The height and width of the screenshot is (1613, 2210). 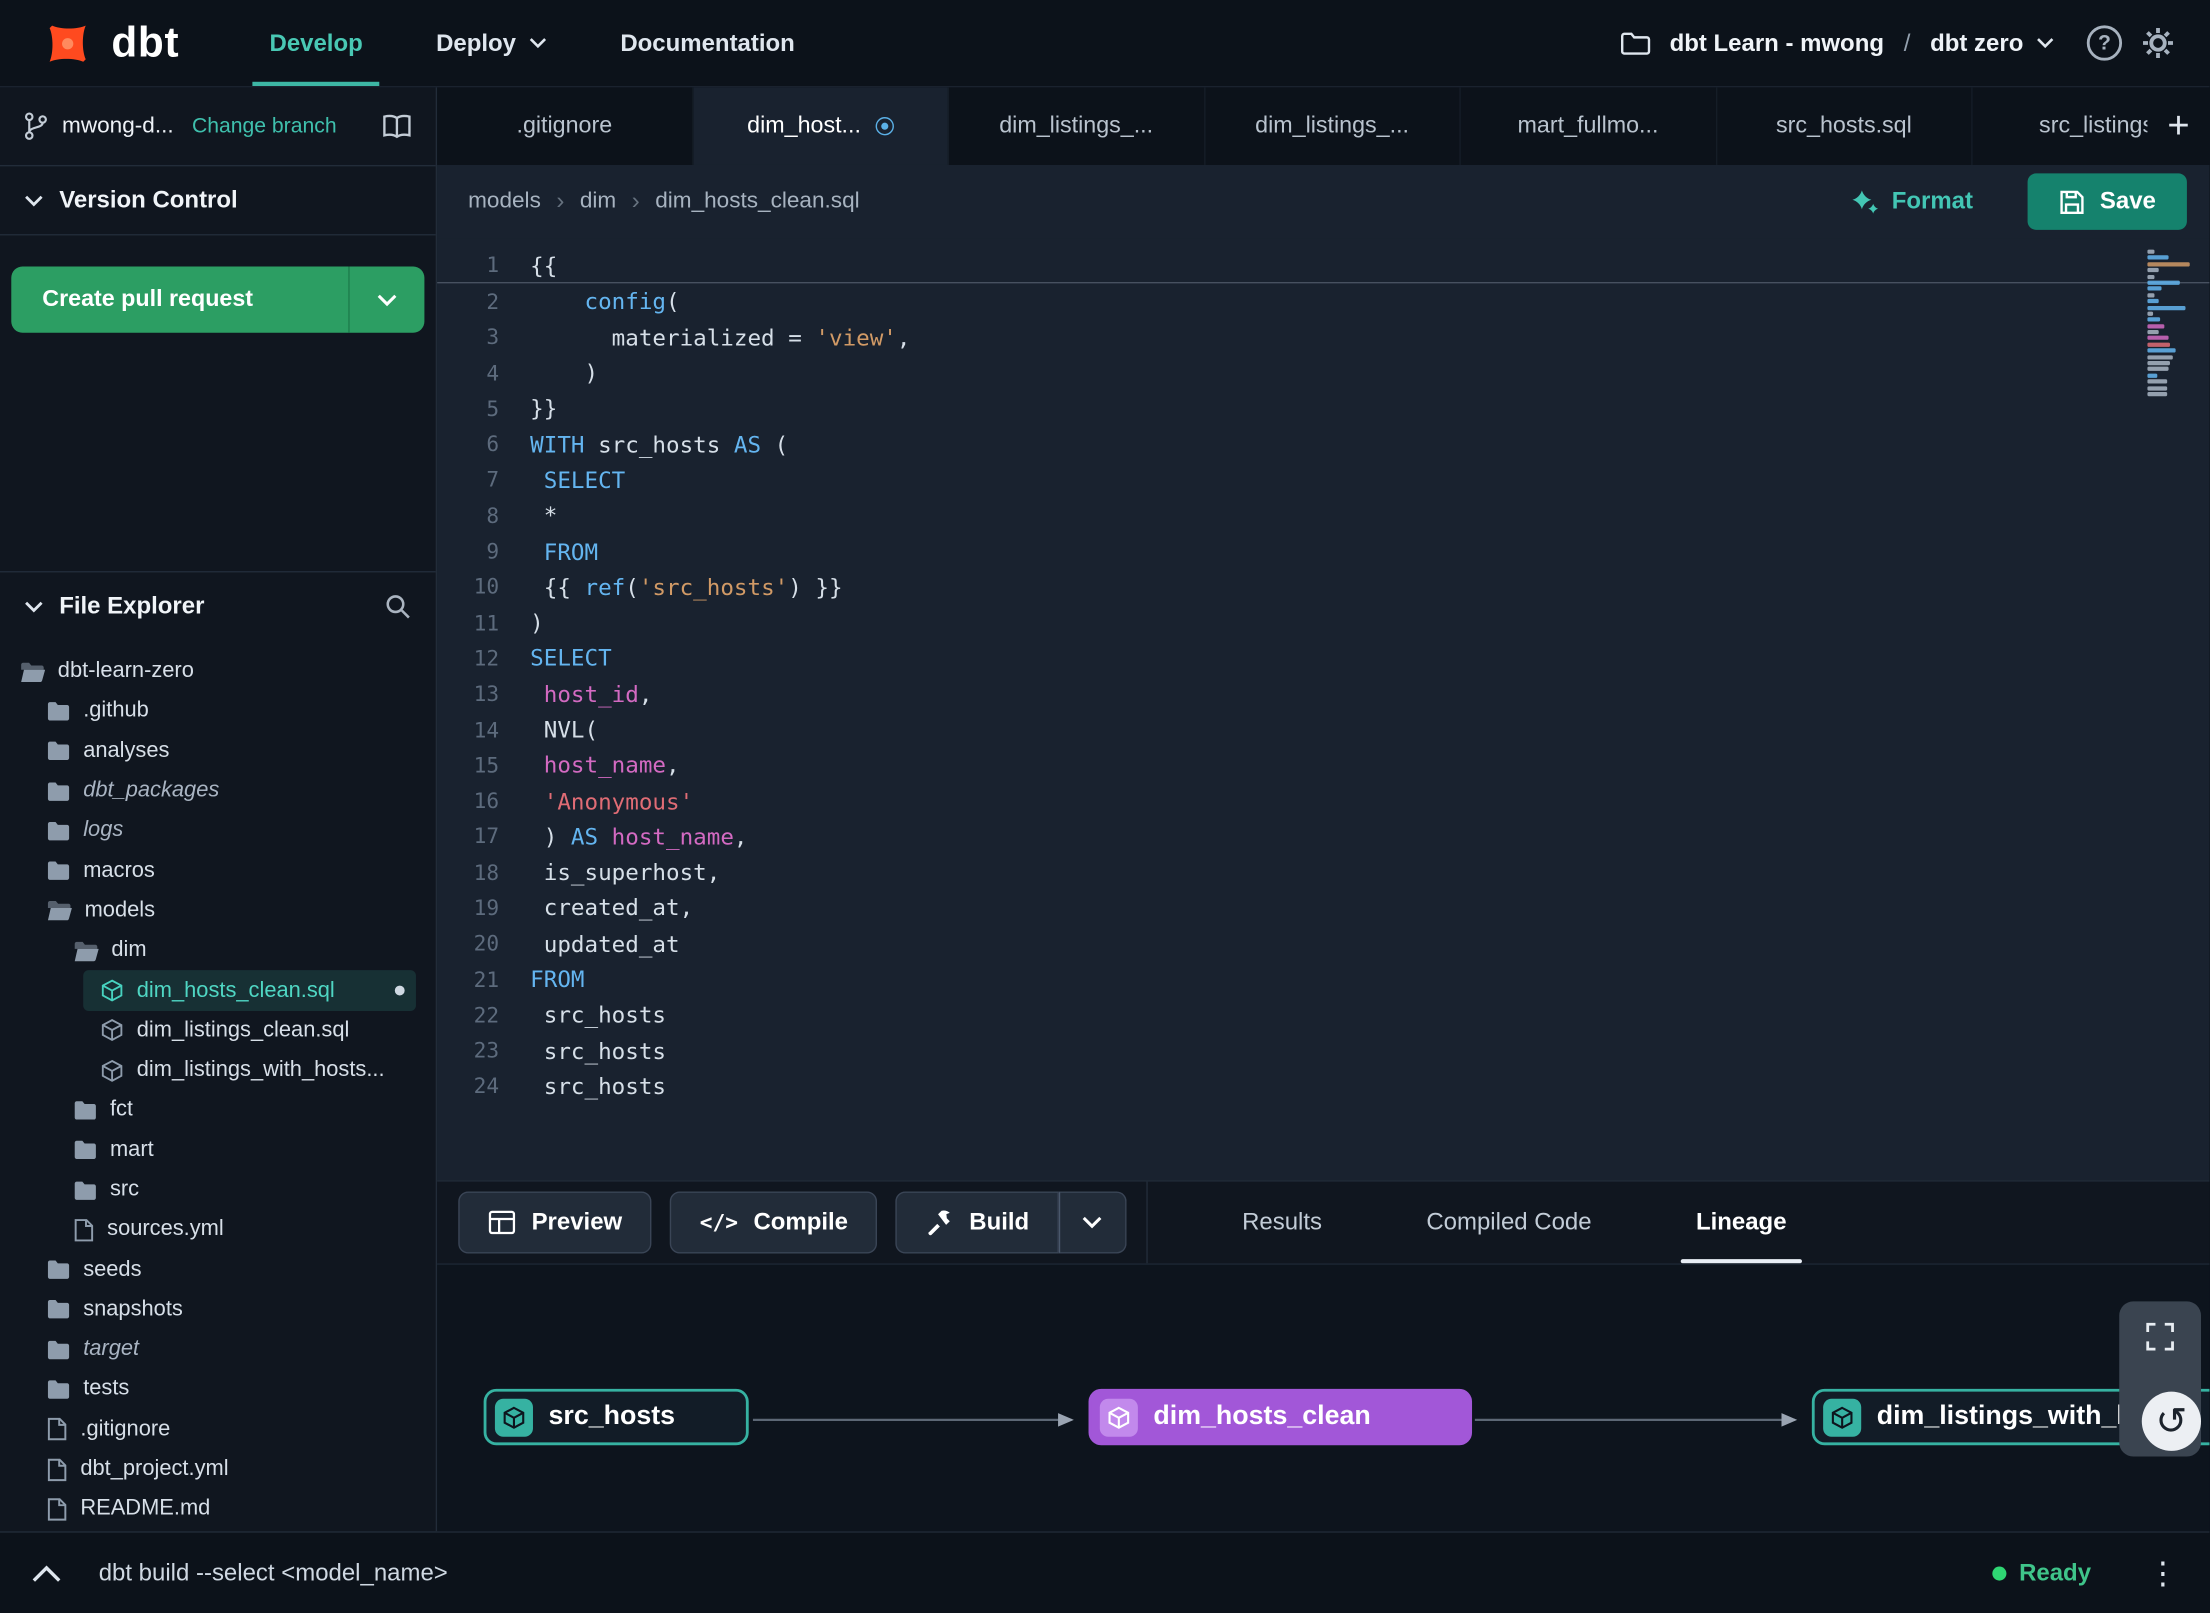 What do you see at coordinates (1323, 730) in the screenshot?
I see `code-line-14: 14 NVL(` at bounding box center [1323, 730].